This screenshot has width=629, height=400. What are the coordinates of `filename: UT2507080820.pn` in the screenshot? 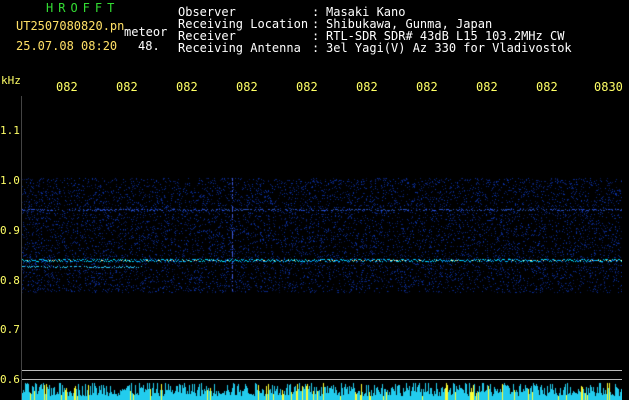 It's located at (70, 26).